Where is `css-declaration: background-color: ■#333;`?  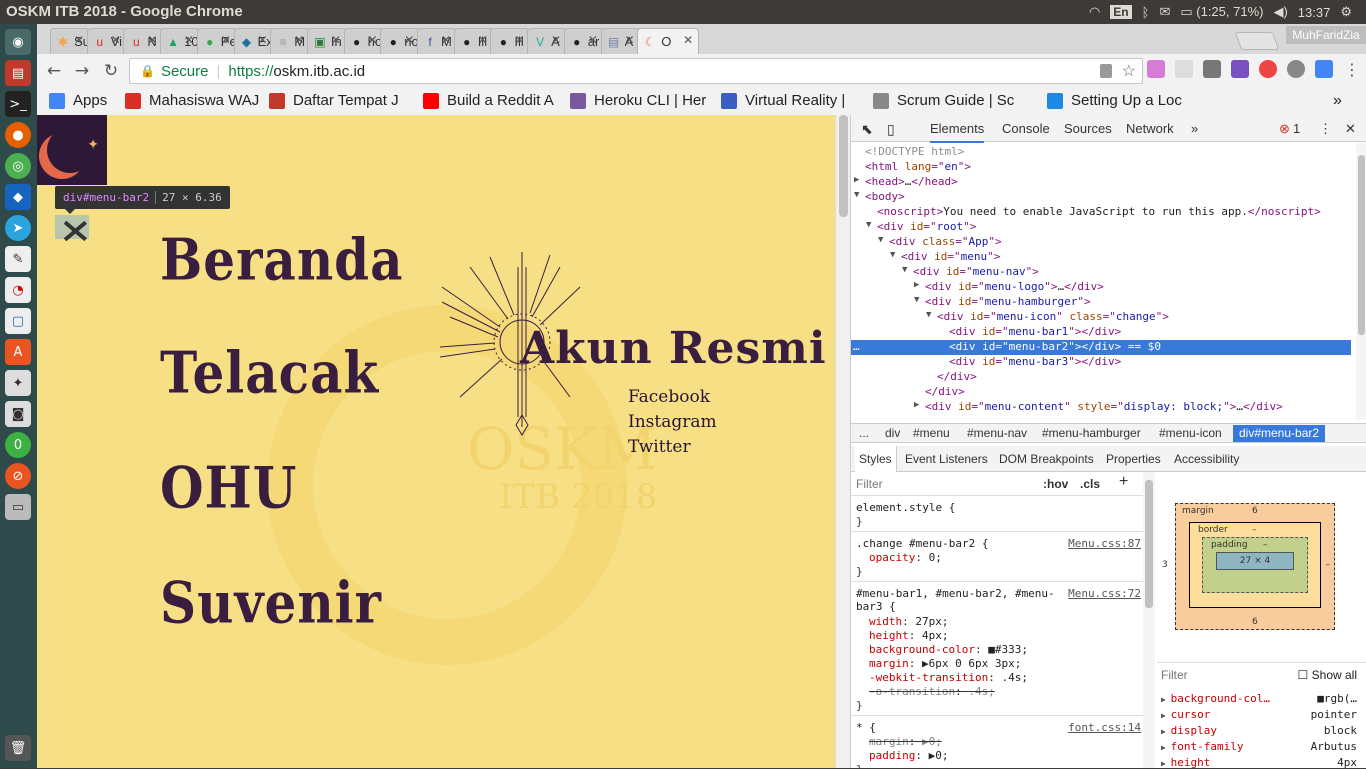
css-declaration: background-color: ■#333; is located at coordinates (948, 649).